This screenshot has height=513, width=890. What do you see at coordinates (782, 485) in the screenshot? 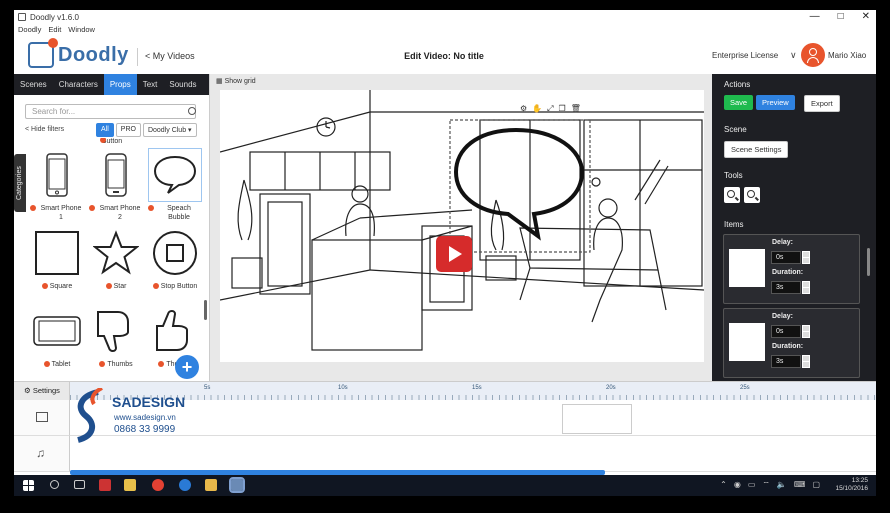
I see `volume-icon: 🔈` at bounding box center [782, 485].